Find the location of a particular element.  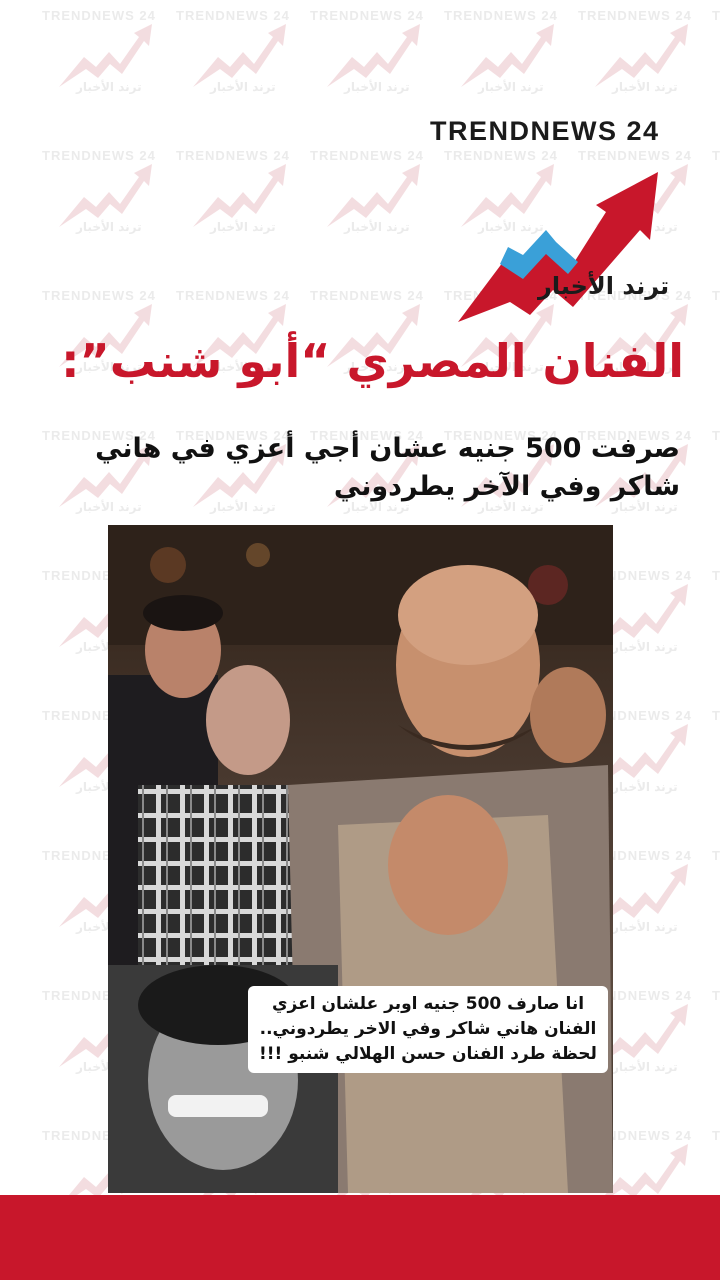

logo-arabic-text: ترند الأخبار is located at coordinates (604, 286).